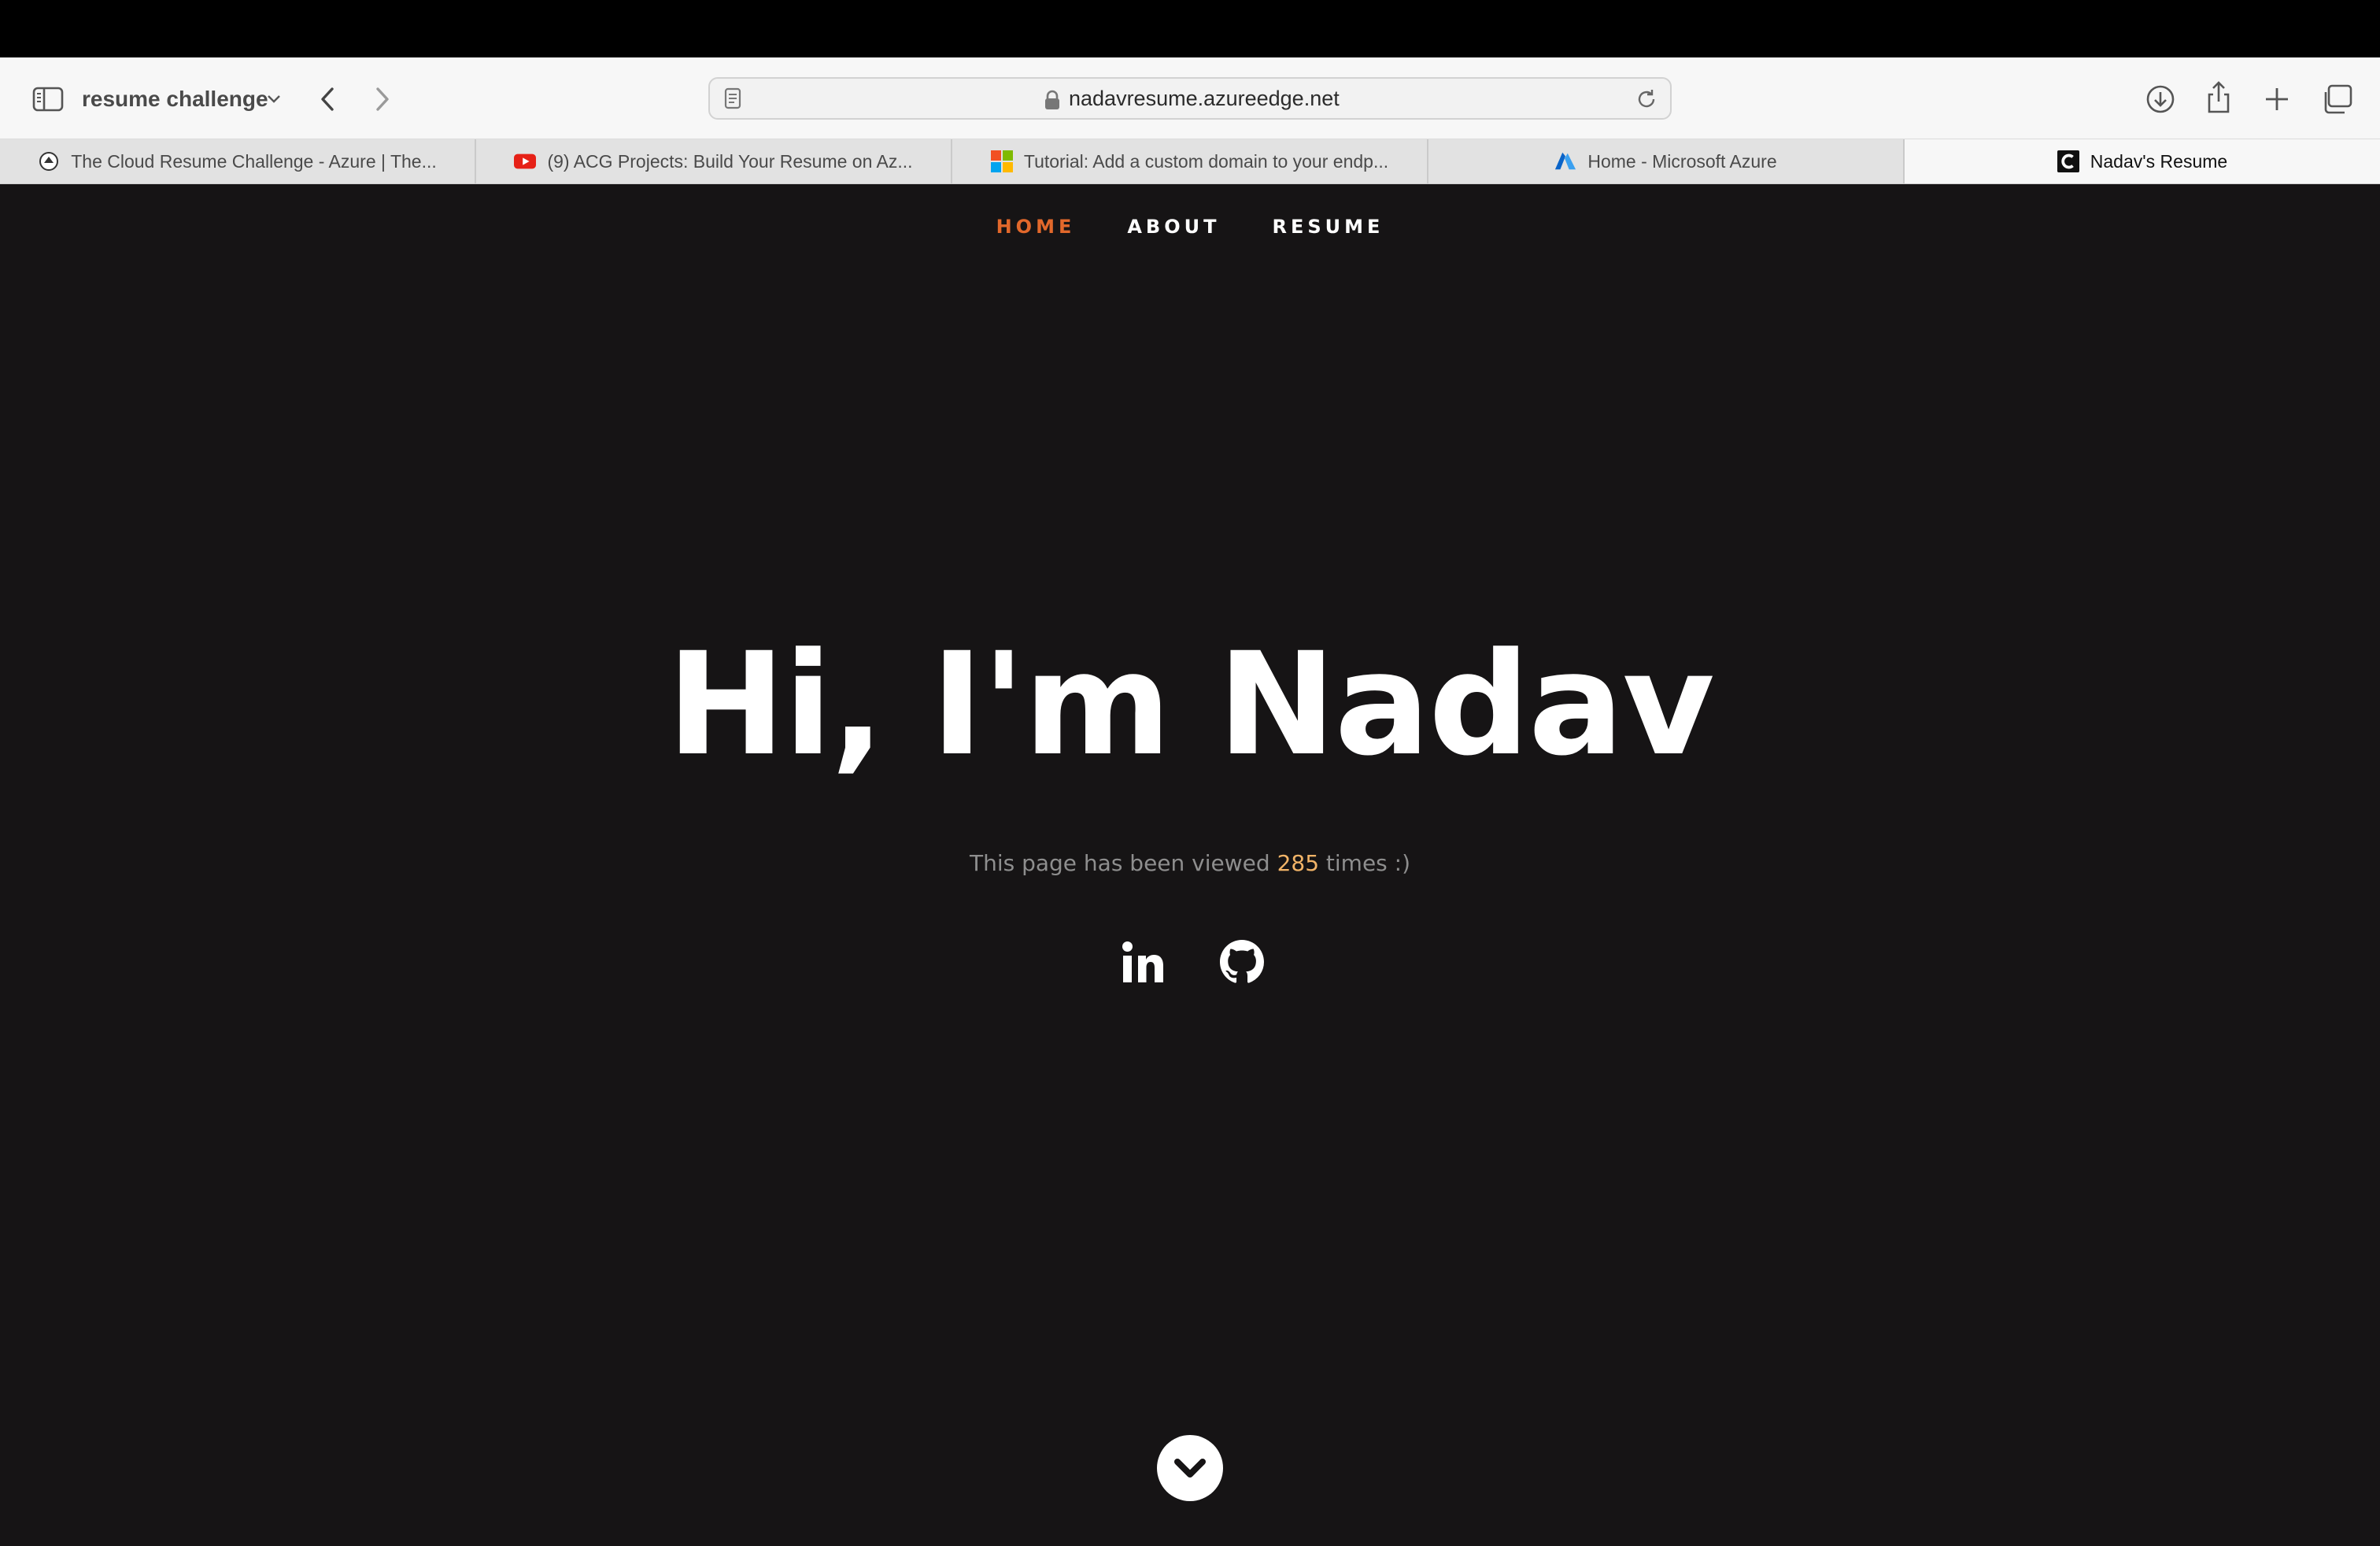 This screenshot has height=1546, width=2380. I want to click on share-icon, so click(2219, 97).